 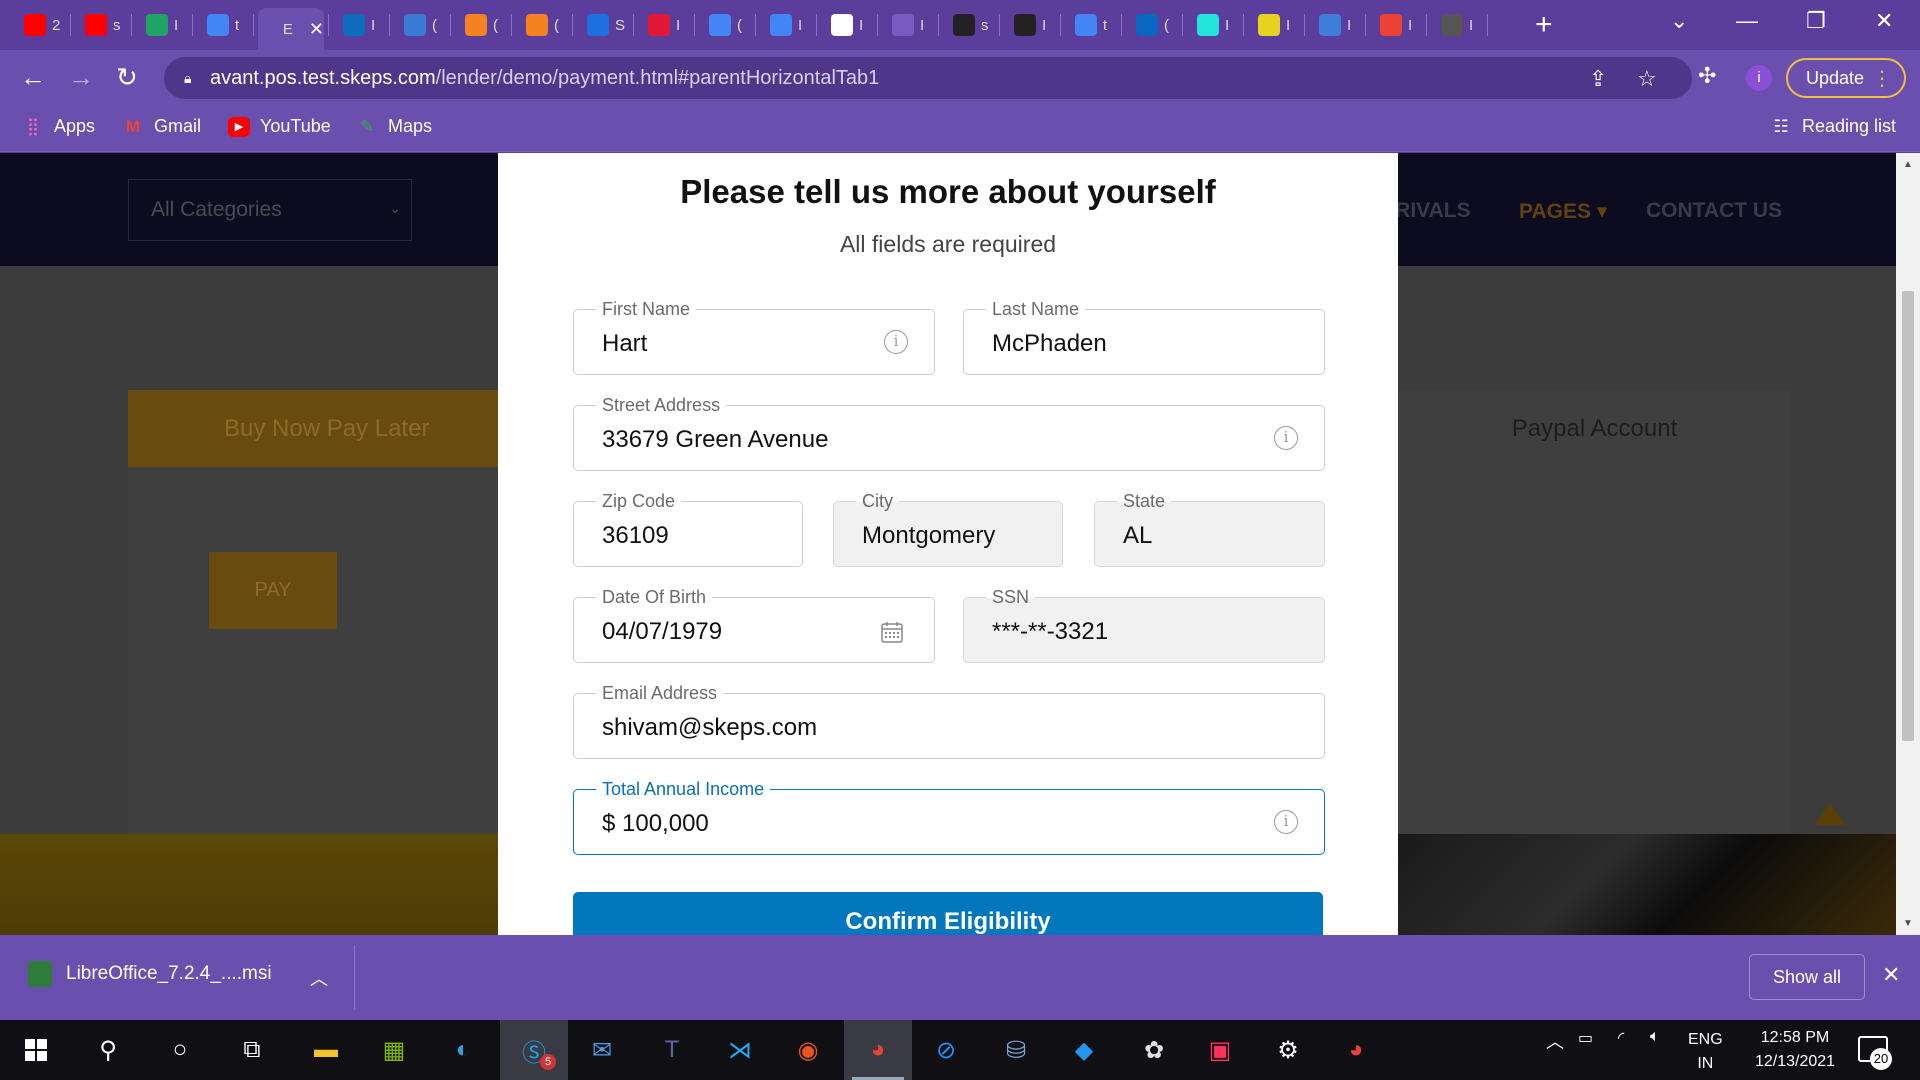 What do you see at coordinates (161, 126) in the screenshot?
I see `bookmark-gmail: M Gmail` at bounding box center [161, 126].